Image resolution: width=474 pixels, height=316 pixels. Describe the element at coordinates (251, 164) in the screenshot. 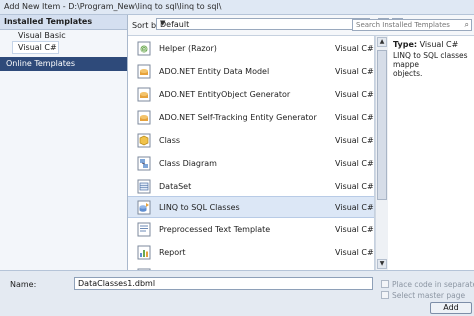

I see `template-item: Class Diagram Visual C#` at that location.